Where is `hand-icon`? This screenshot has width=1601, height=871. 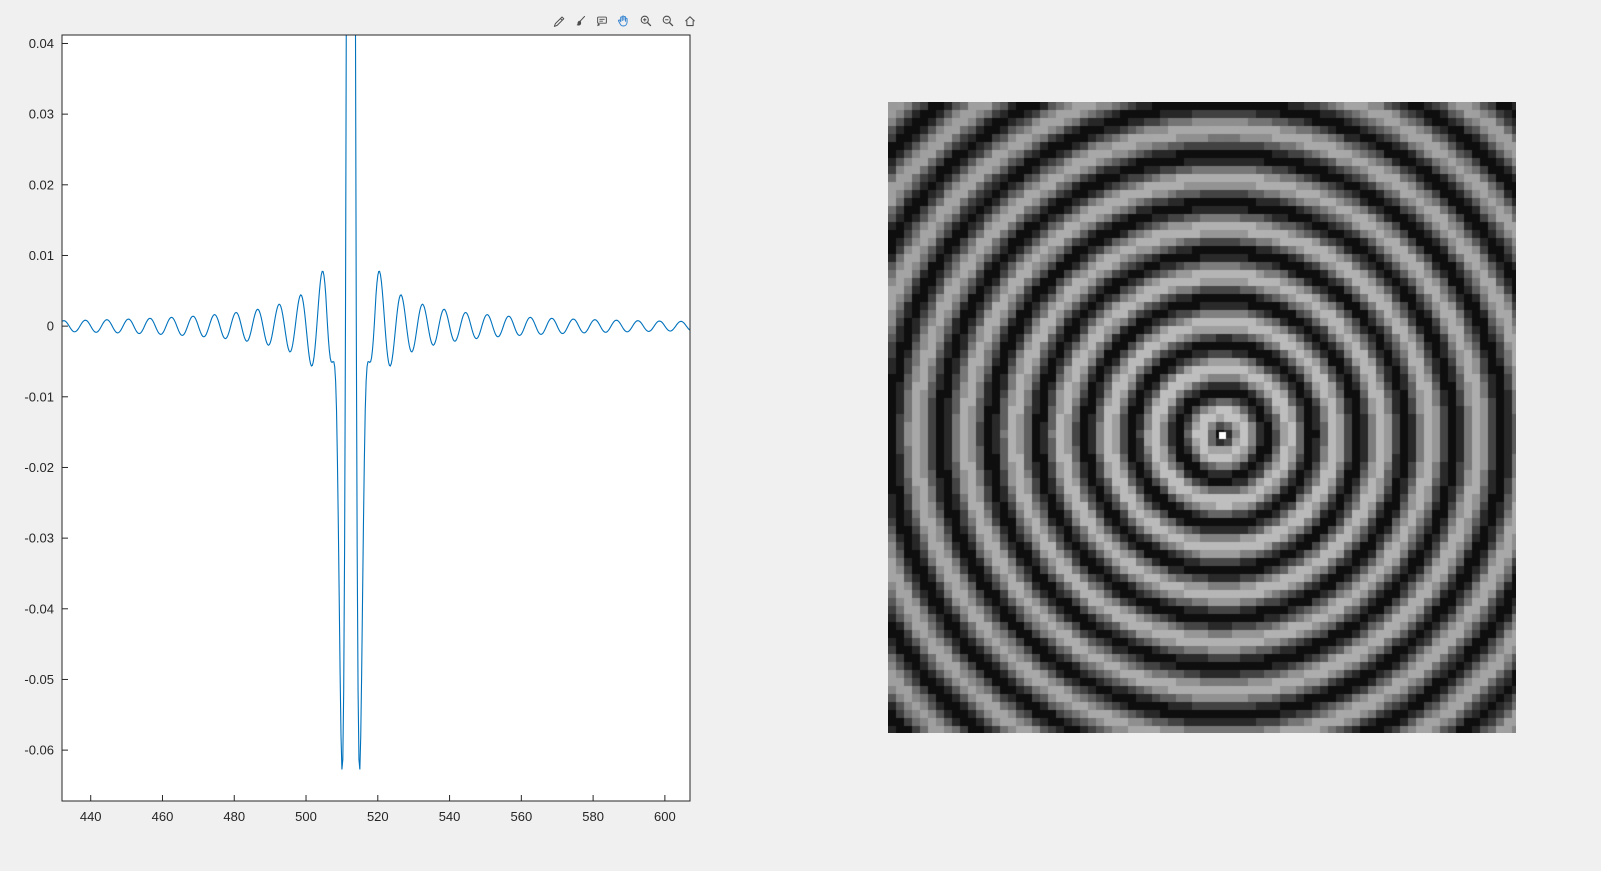 hand-icon is located at coordinates (623, 20).